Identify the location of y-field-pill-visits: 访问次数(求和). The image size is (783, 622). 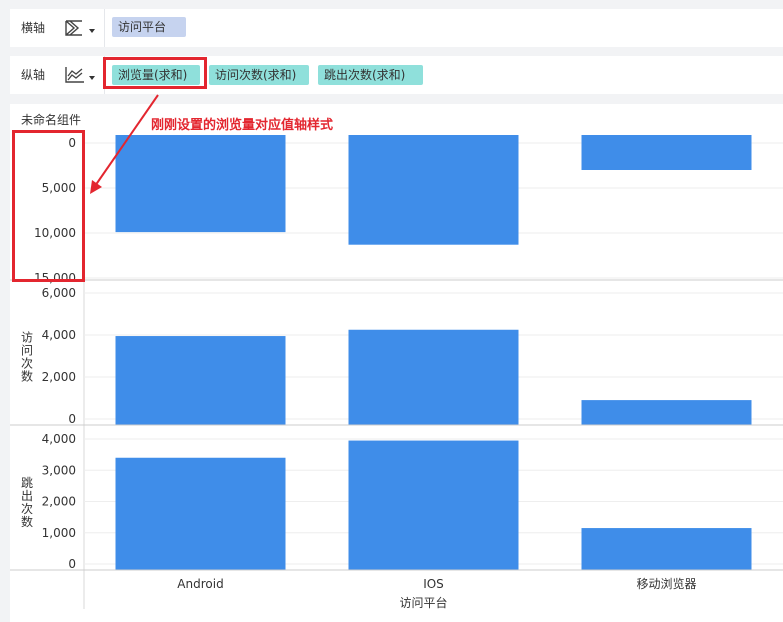
(259, 75).